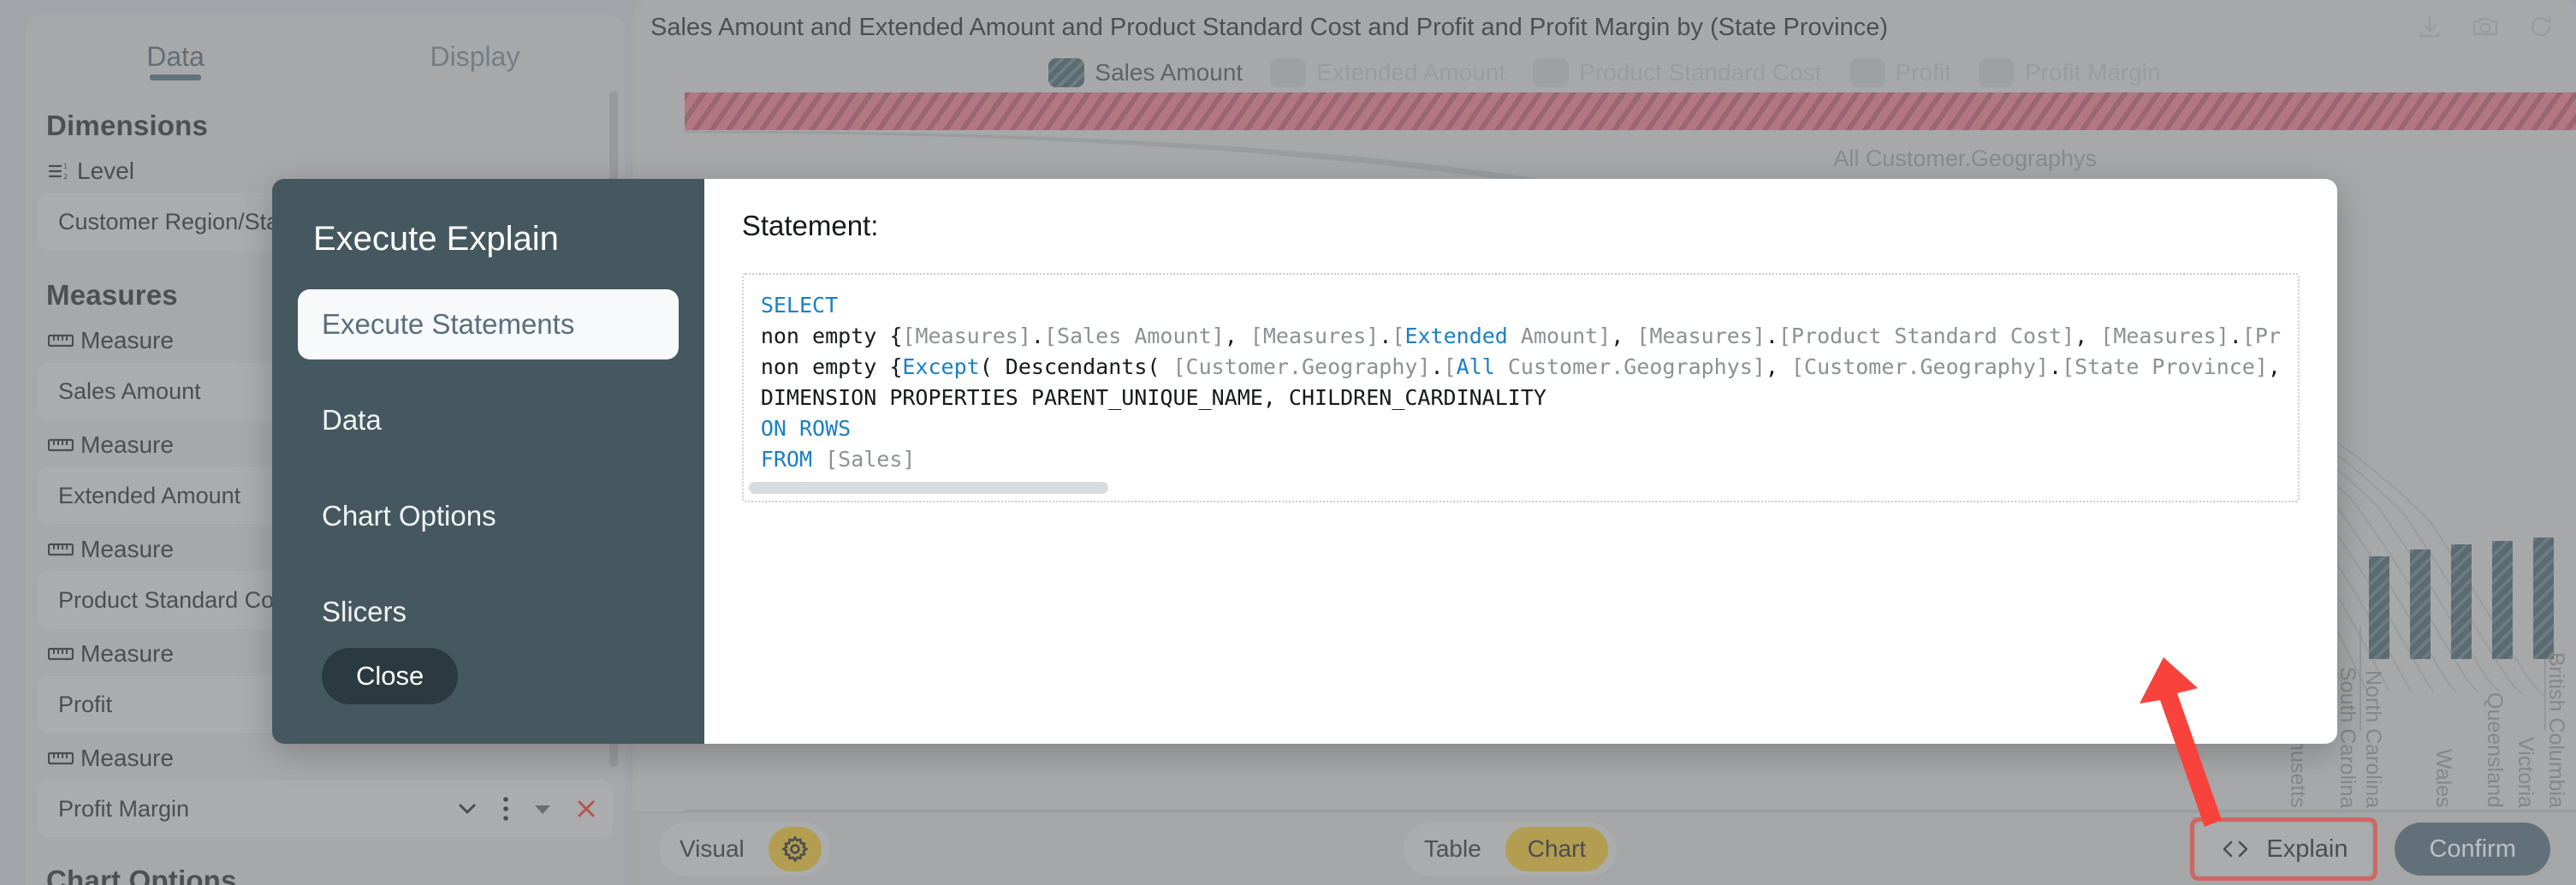 The image size is (2576, 885). Describe the element at coordinates (1521, 305) in the screenshot. I see `code-line-0: SELECT` at that location.